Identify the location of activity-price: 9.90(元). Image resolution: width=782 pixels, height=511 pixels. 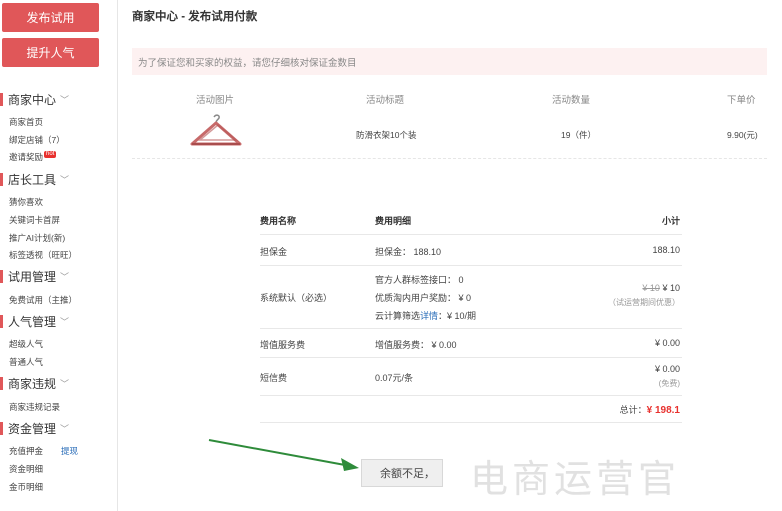
(742, 135).